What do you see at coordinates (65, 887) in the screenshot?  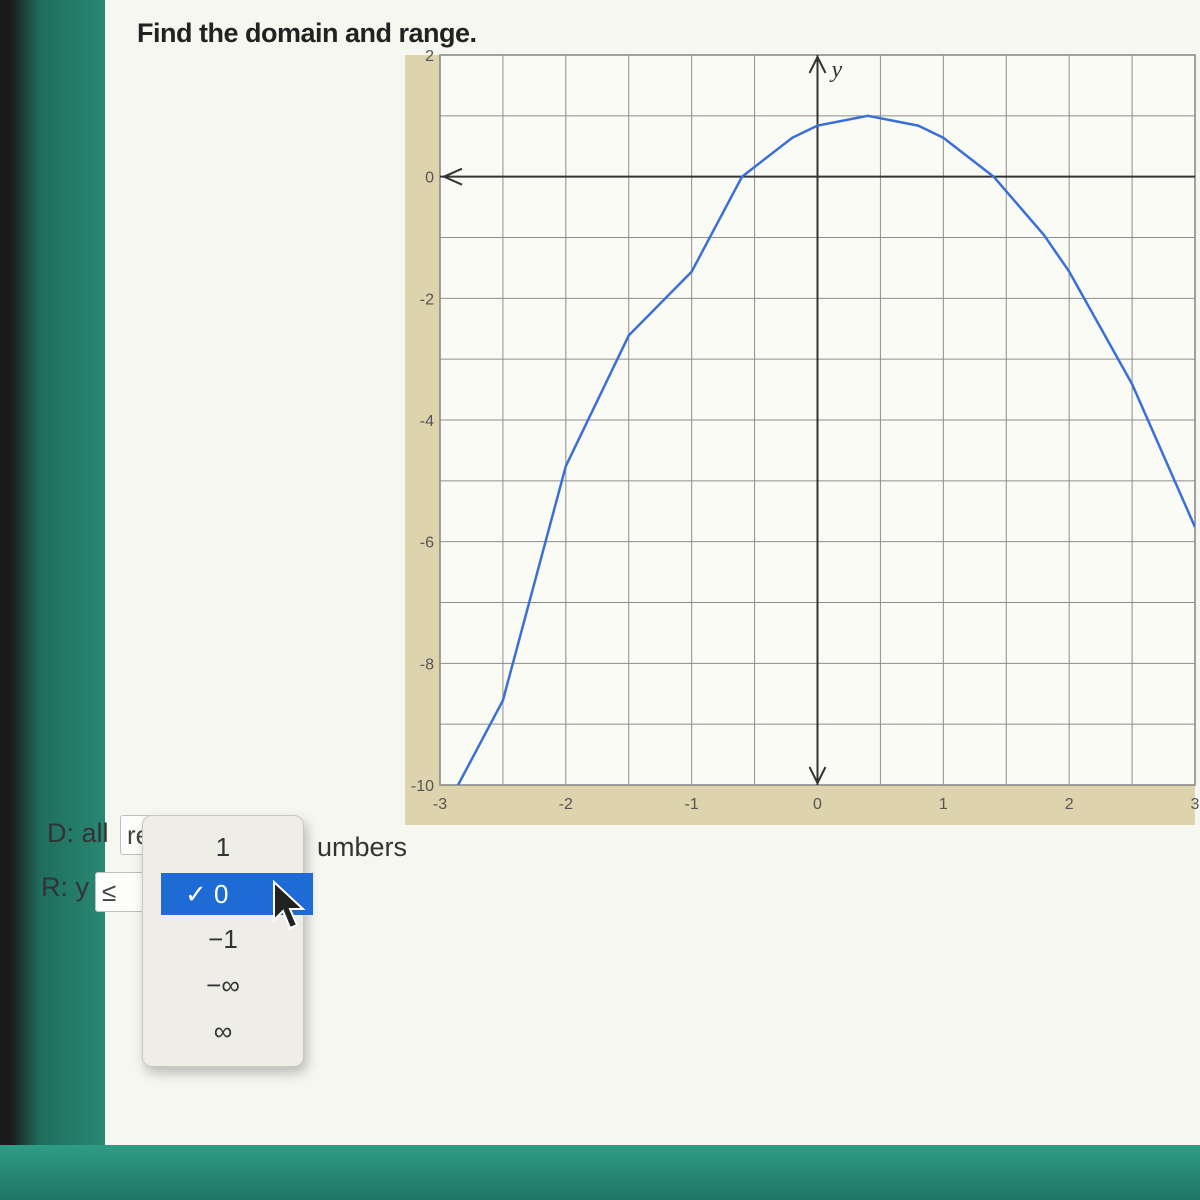 I see `range-label: R: y` at bounding box center [65, 887].